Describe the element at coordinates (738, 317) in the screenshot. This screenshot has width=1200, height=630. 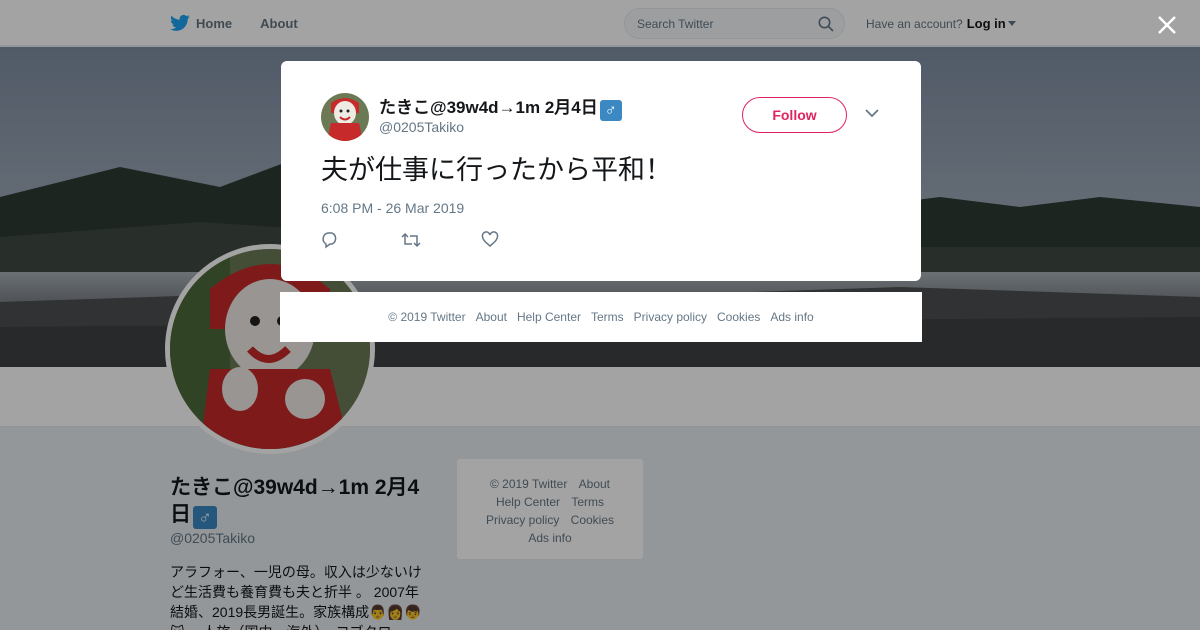
I see `footer-cookies: Cookies` at that location.